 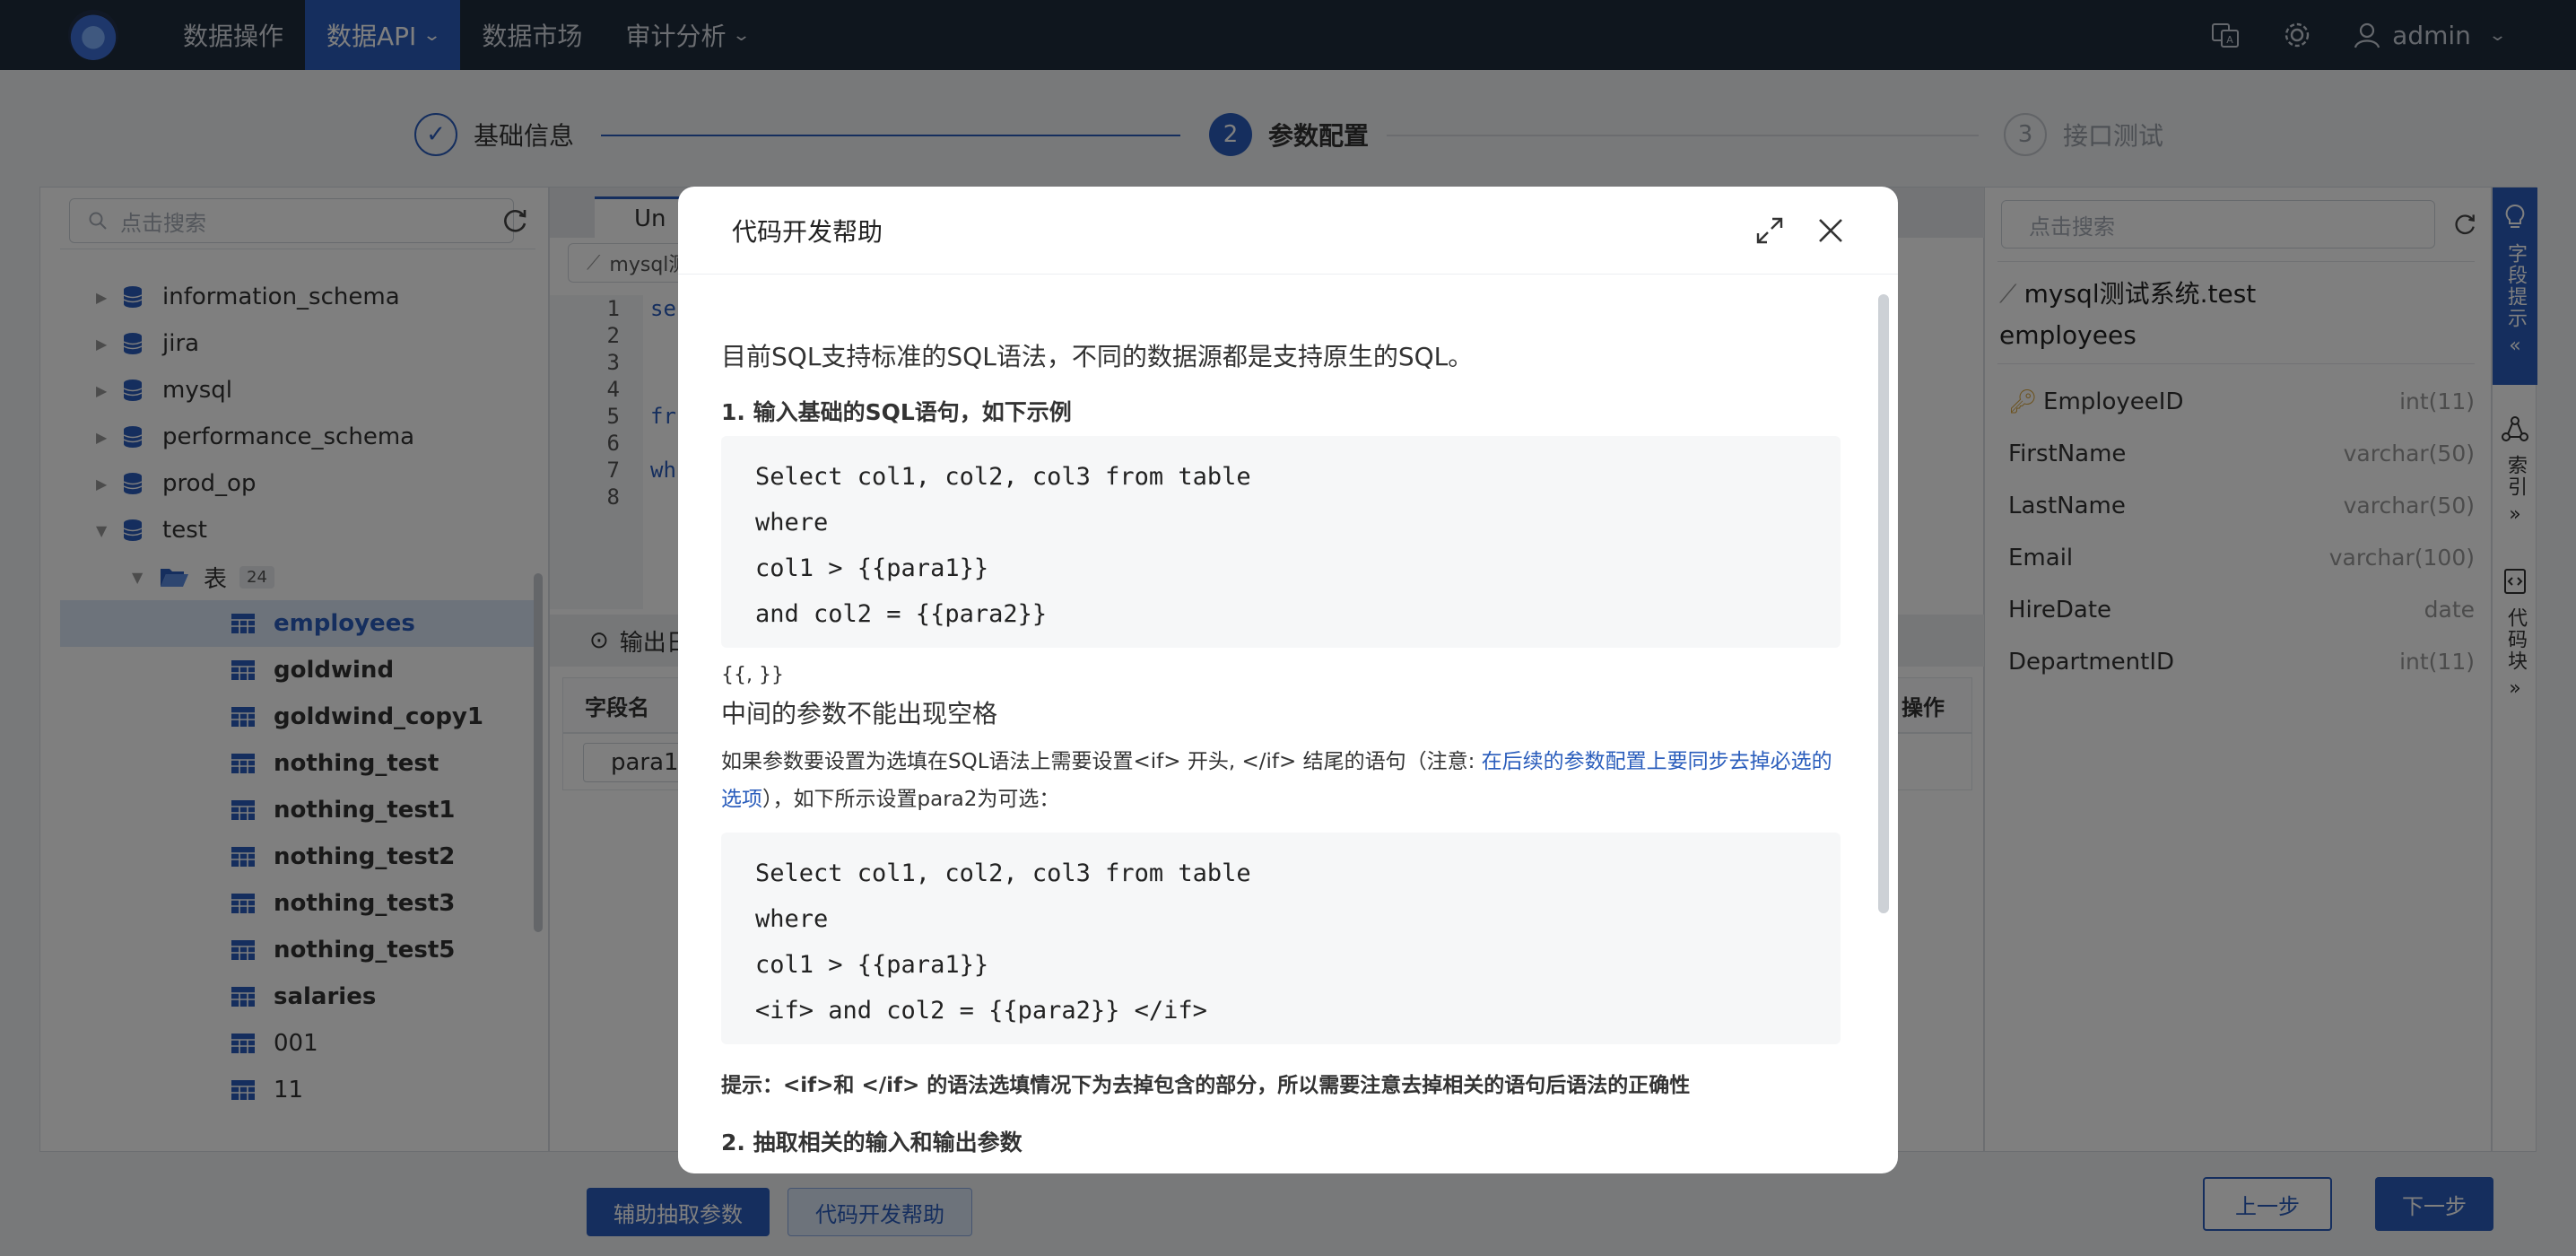 What do you see at coordinates (1830, 231) in the screenshot?
I see `close-icon` at bounding box center [1830, 231].